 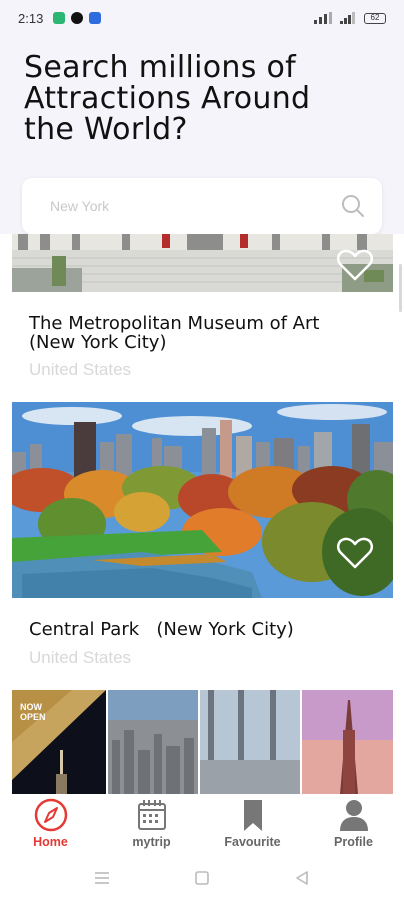 What do you see at coordinates (202, 742) in the screenshot?
I see `empire-state-collage-image: NOW OPEN` at bounding box center [202, 742].